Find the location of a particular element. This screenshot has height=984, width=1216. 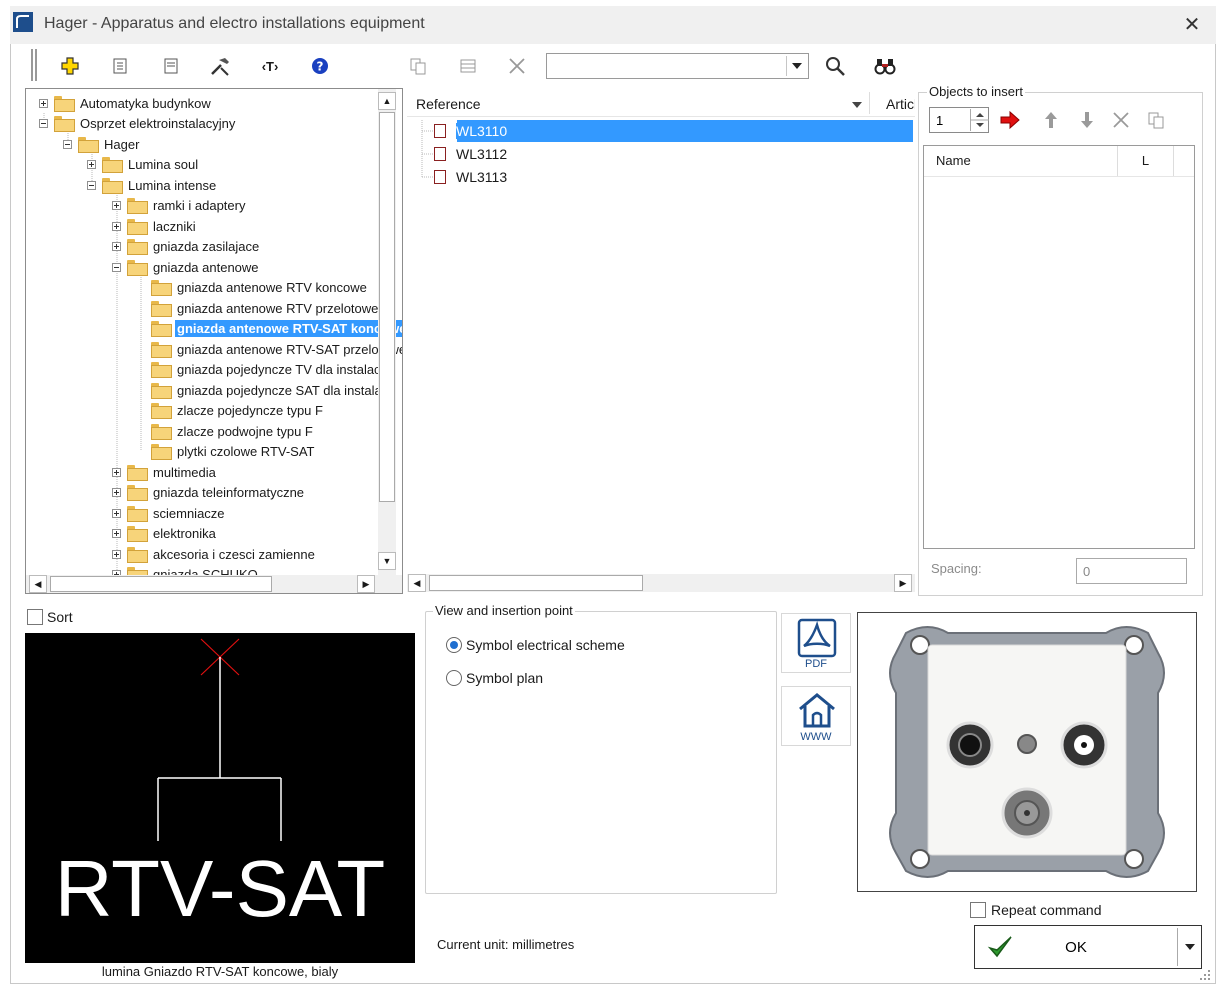

reference-item: WL3113 is located at coordinates (470, 177).